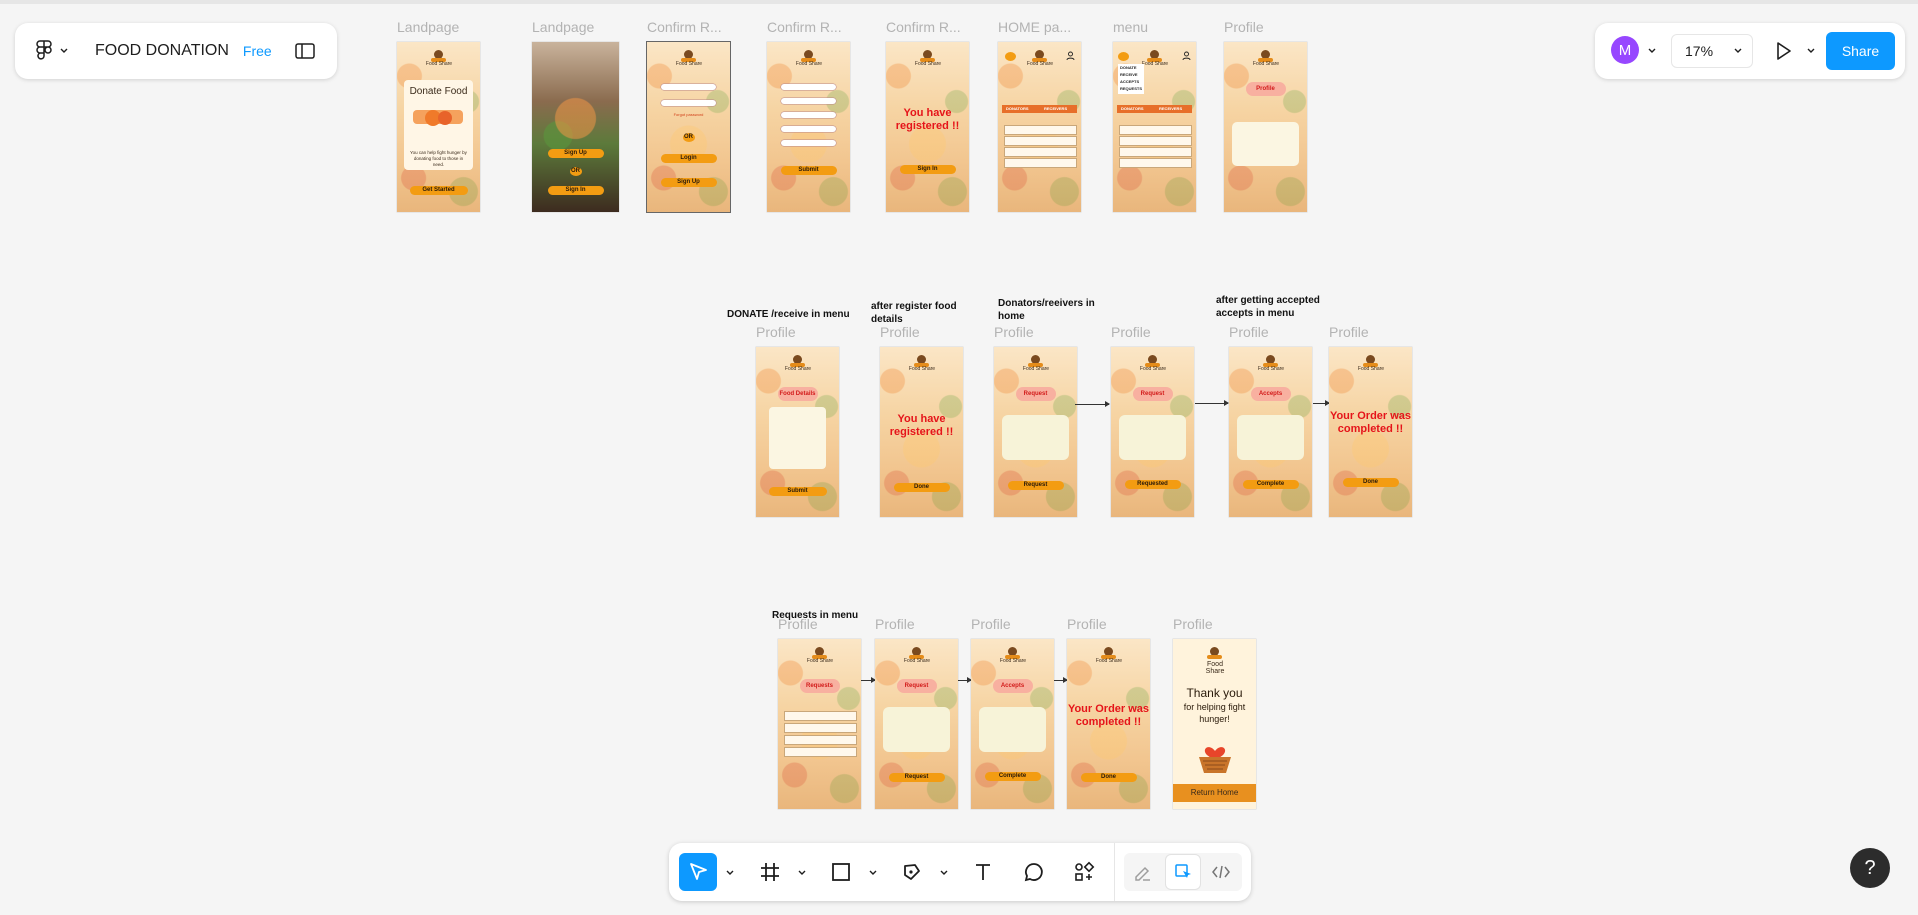 The width and height of the screenshot is (1918, 915). Describe the element at coordinates (1129, 74) in the screenshot. I see `menu-item-receive: RECEIVE` at that location.